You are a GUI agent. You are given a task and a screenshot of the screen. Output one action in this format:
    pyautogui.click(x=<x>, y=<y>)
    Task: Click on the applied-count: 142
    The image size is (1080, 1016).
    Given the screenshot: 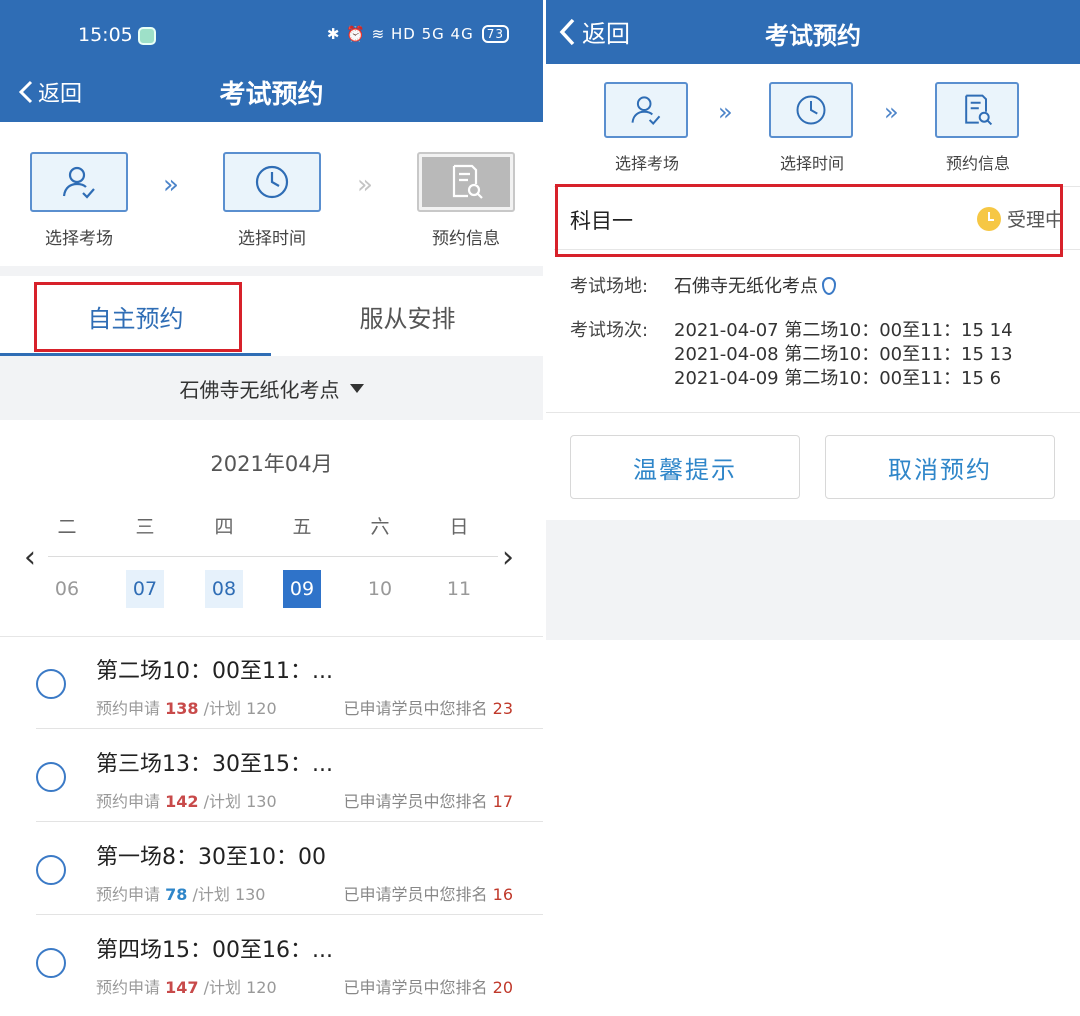 What is the action you would take?
    pyautogui.click(x=182, y=801)
    